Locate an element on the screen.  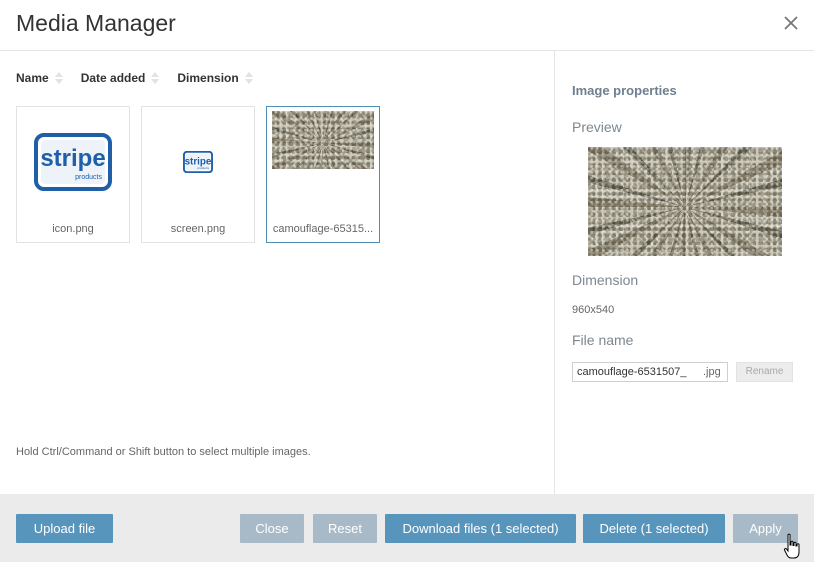
filename-extension: .jpg is located at coordinates (712, 372).